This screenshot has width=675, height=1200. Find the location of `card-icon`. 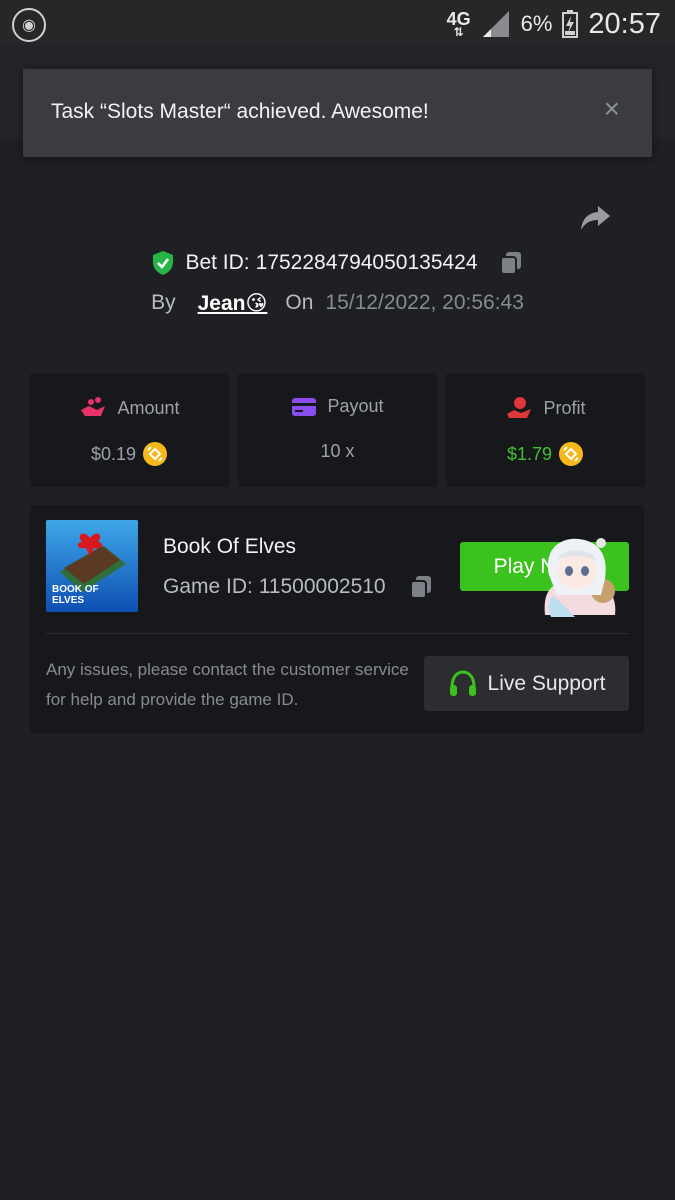

card-icon is located at coordinates (304, 406).